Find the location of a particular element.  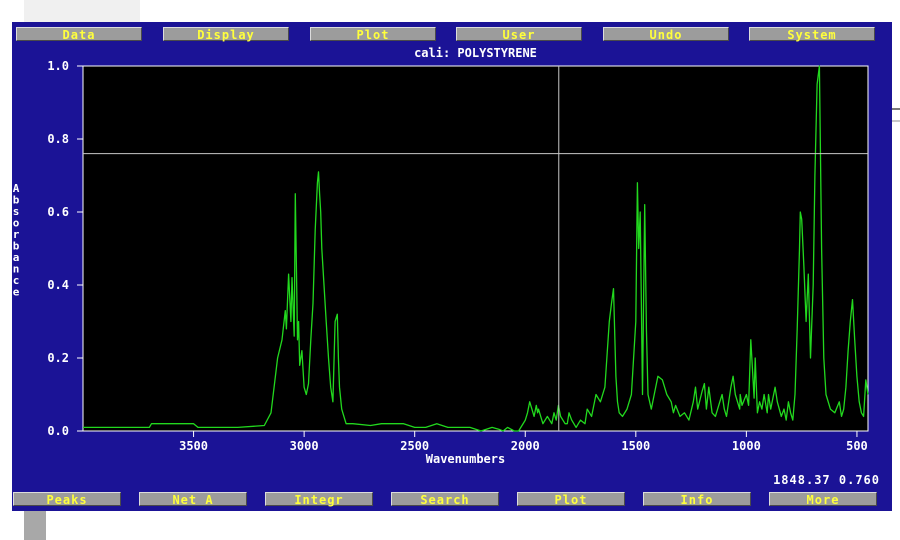

x-tick-label: 1000 is located at coordinates (746, 446).